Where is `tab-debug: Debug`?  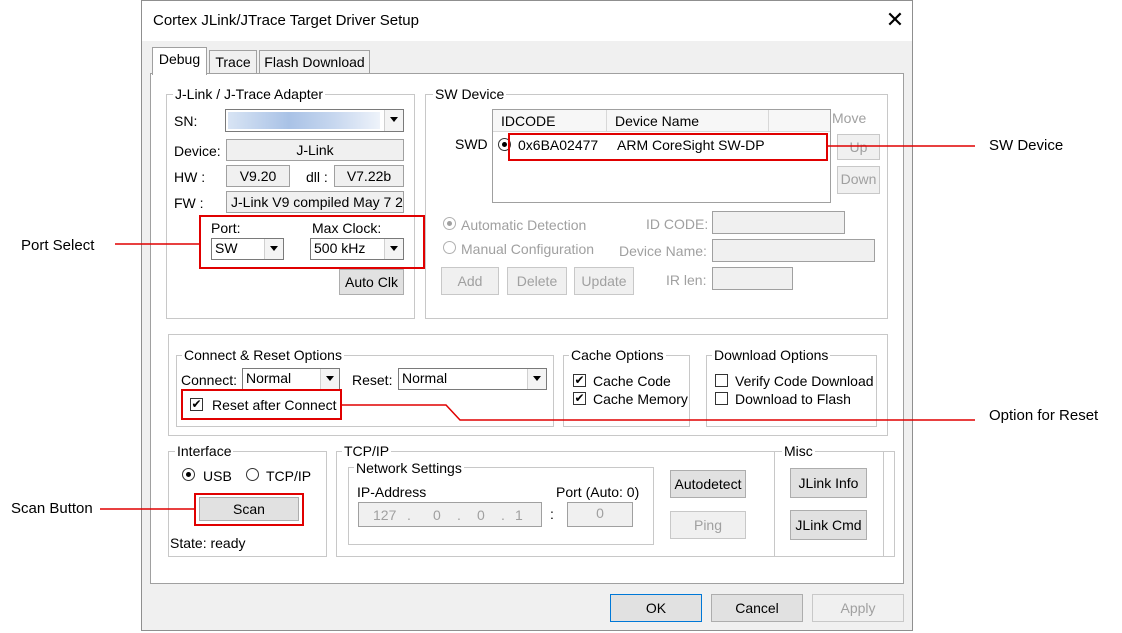 tab-debug: Debug is located at coordinates (179, 61).